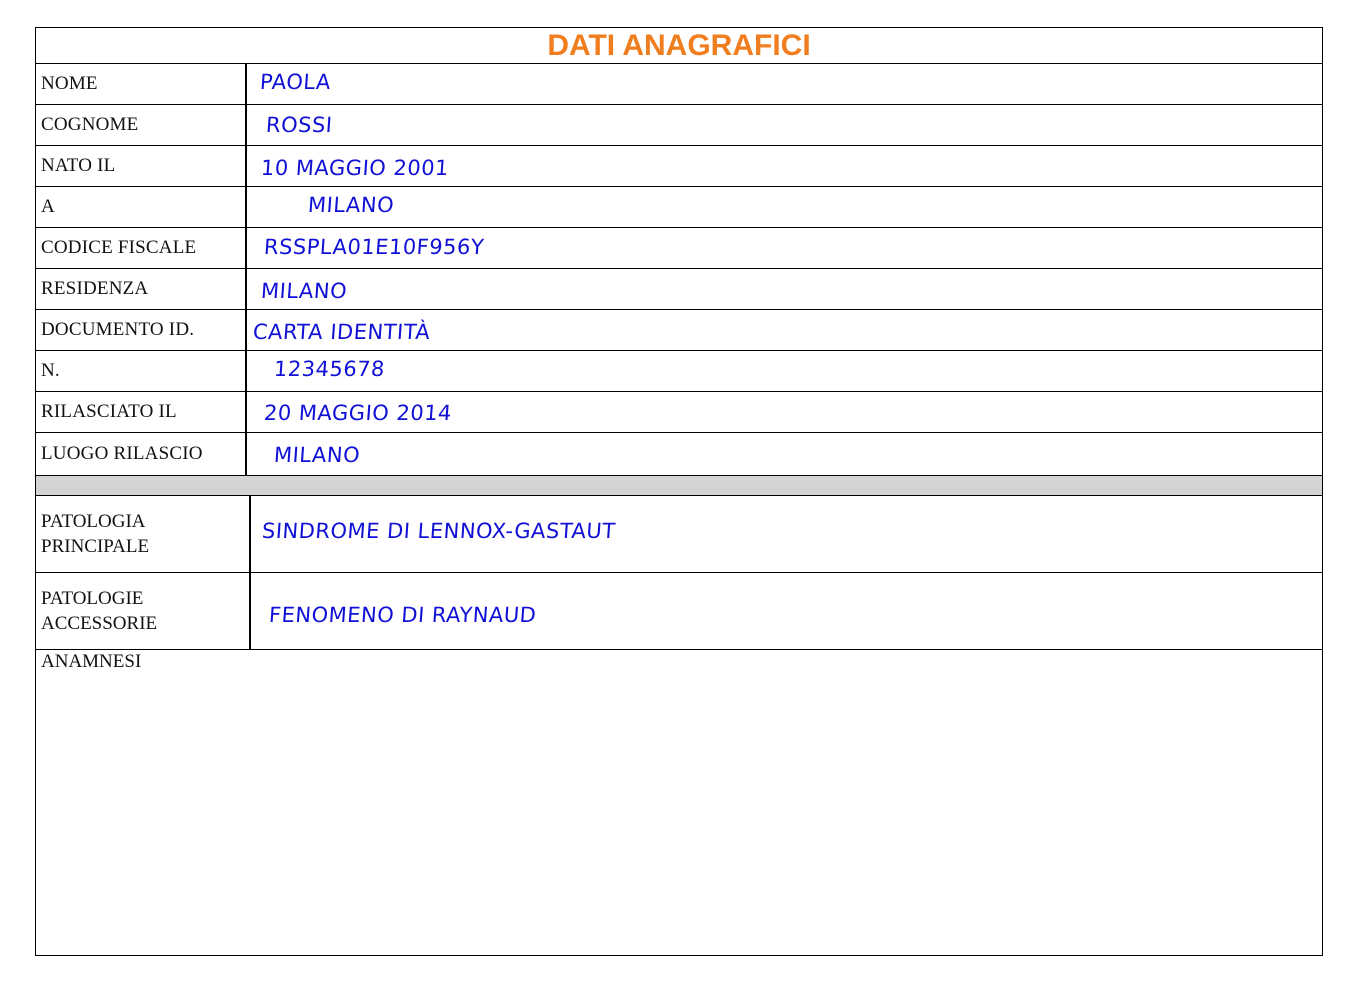 The image size is (1358, 981). Describe the element at coordinates (92, 598) in the screenshot. I see `pathology-label-accessorie-line1: PATOLOGIE` at that location.